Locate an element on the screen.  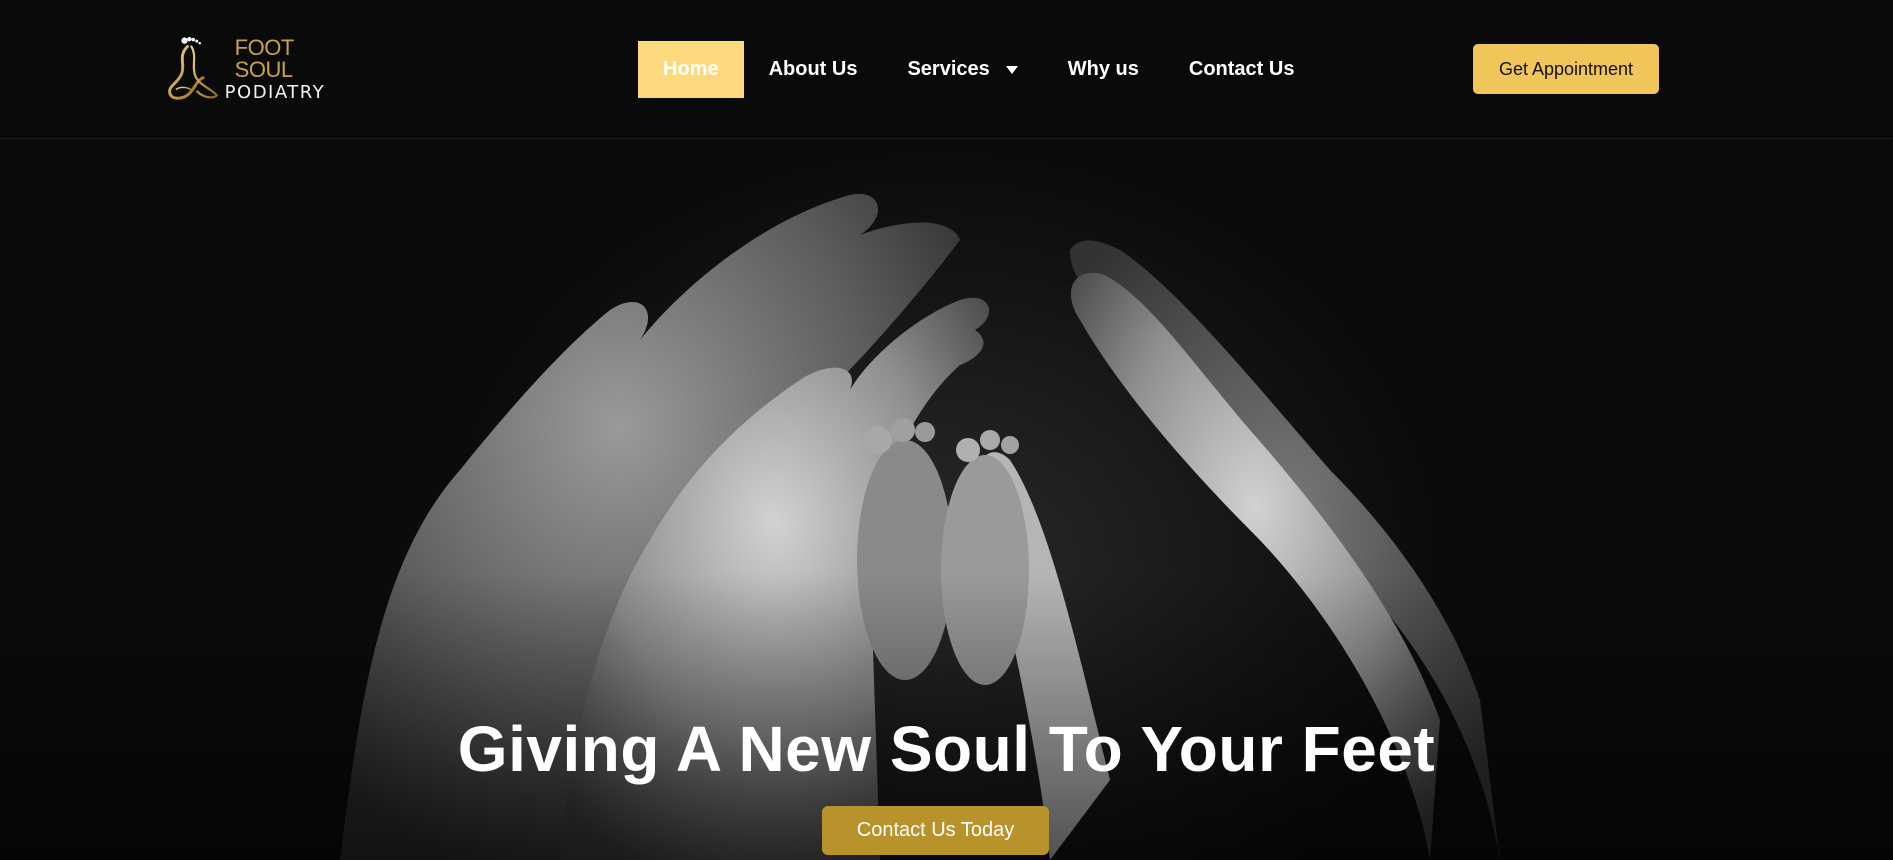
hero-title: Giving A New Soul To Your Feet is located at coordinates (946, 749).